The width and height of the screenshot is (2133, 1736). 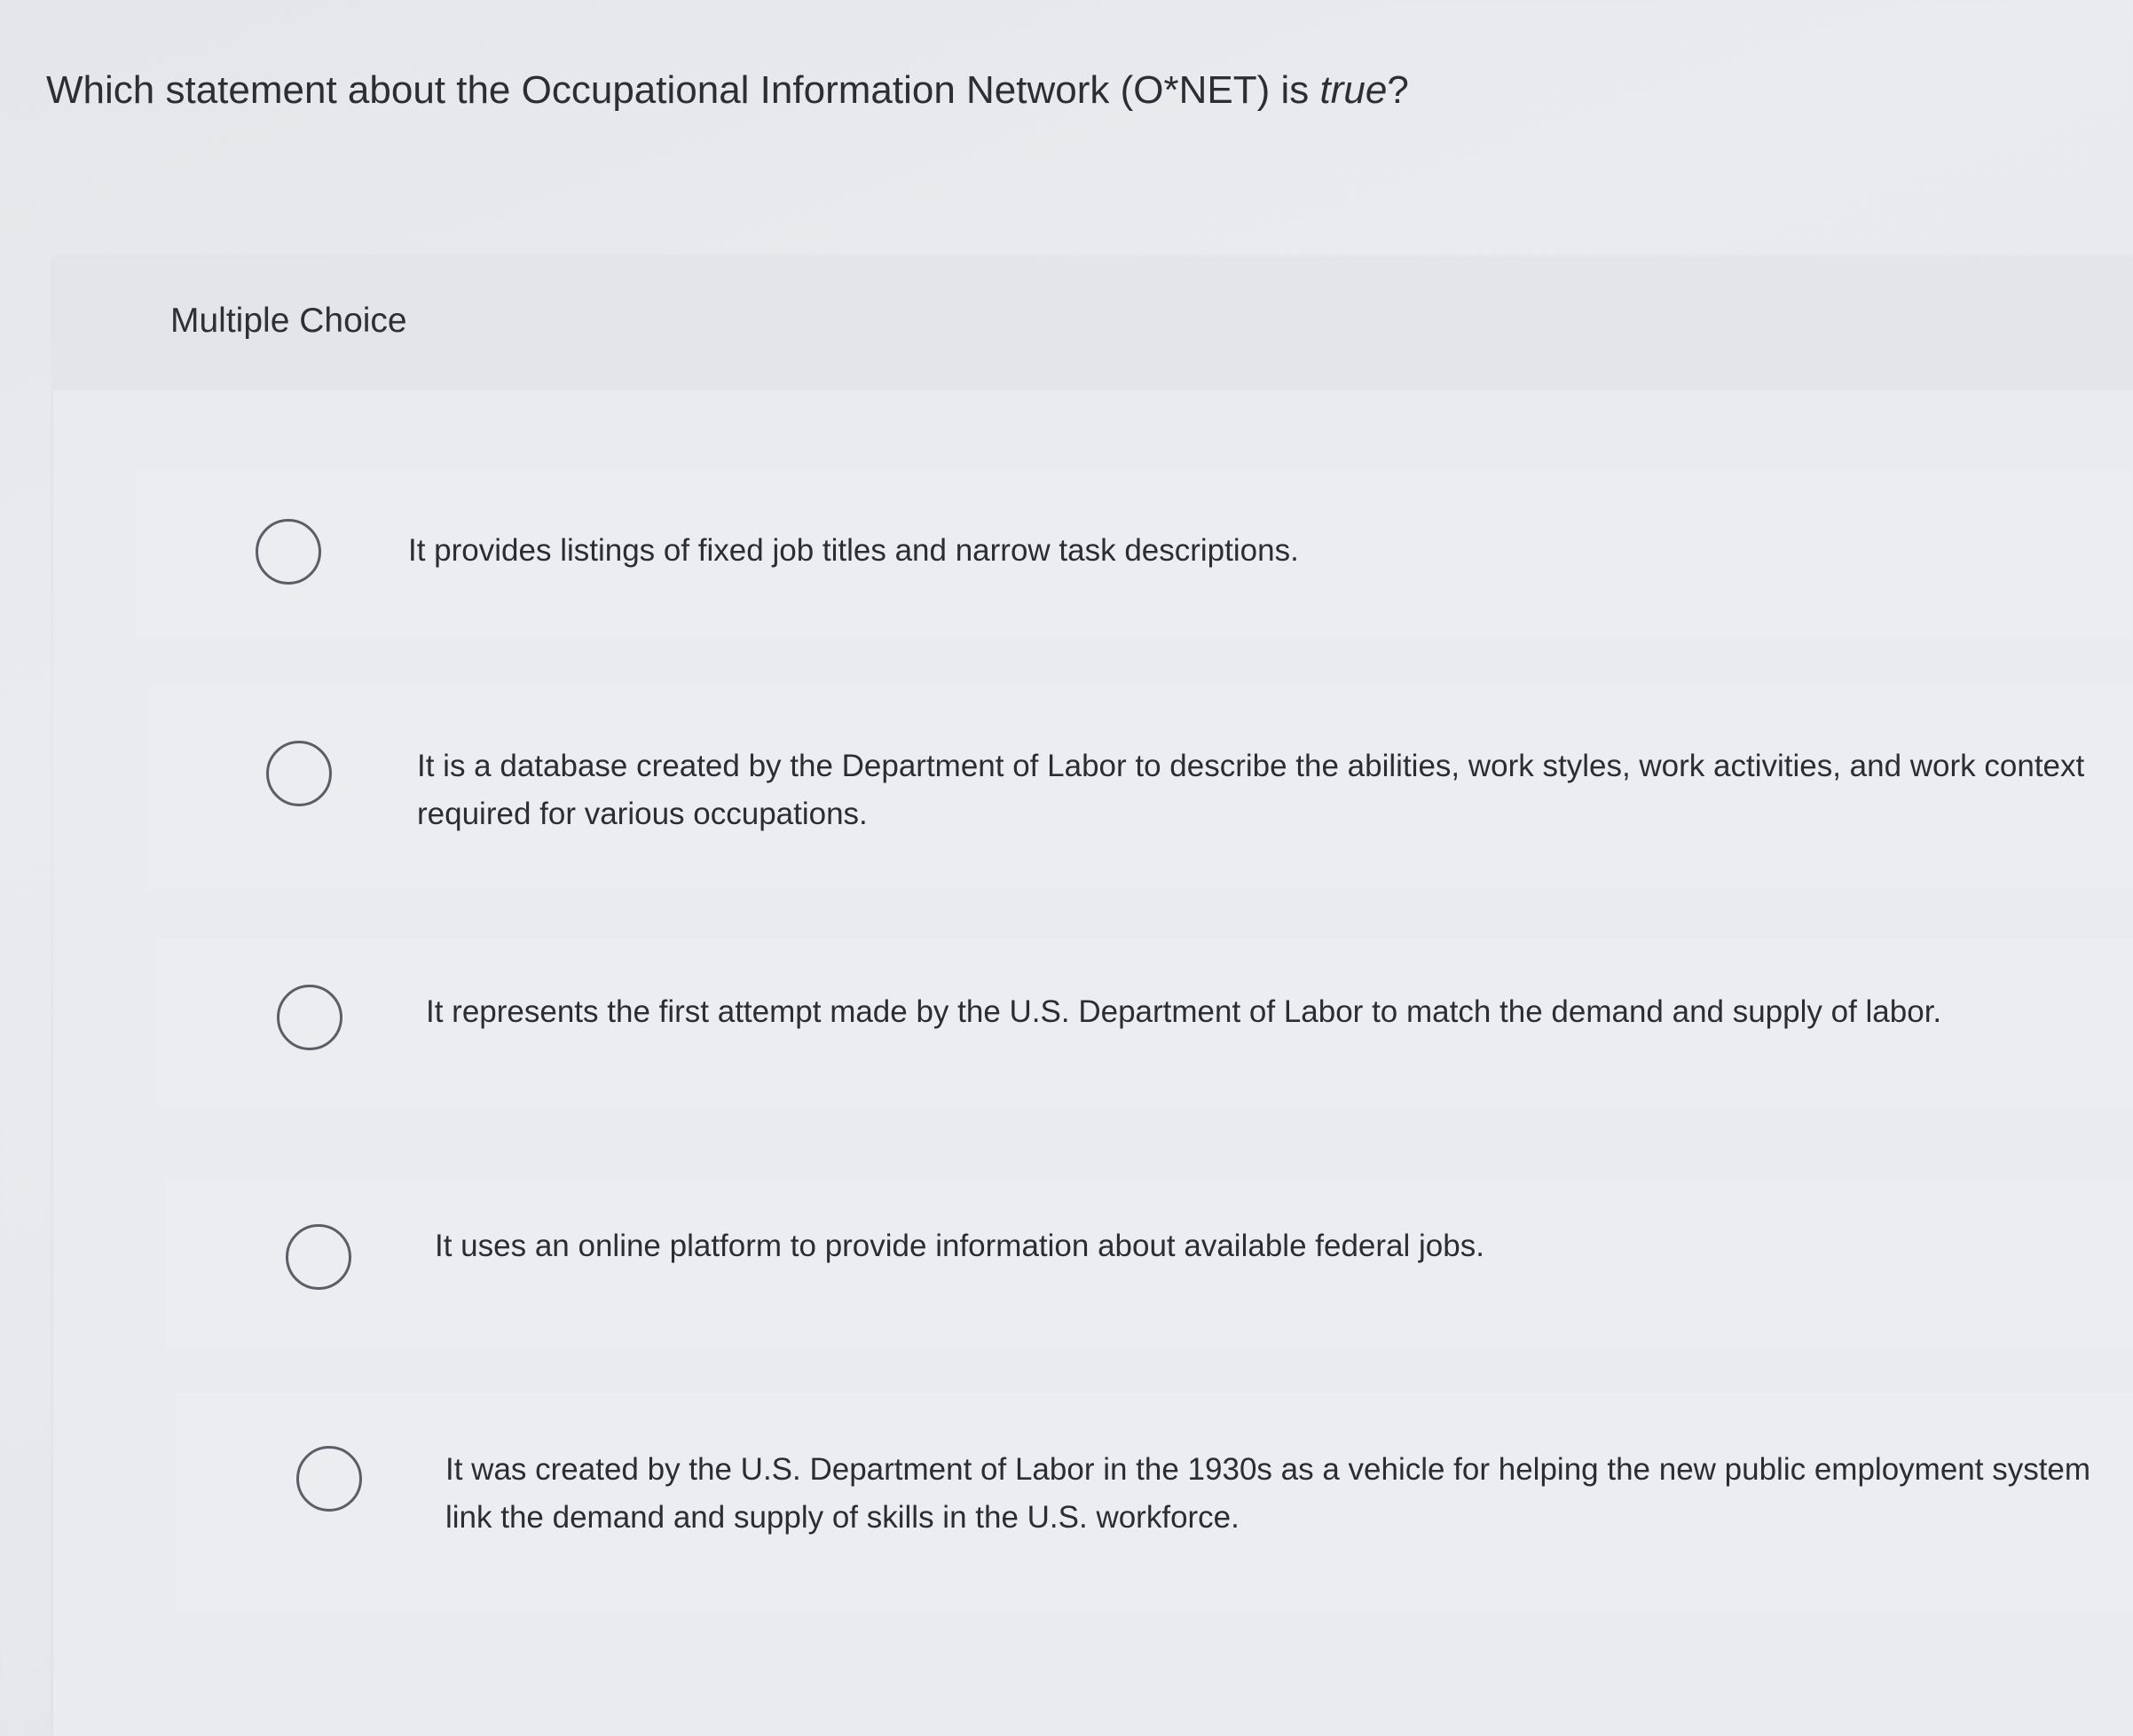 I want to click on question-end: ?, so click(x=1398, y=90).